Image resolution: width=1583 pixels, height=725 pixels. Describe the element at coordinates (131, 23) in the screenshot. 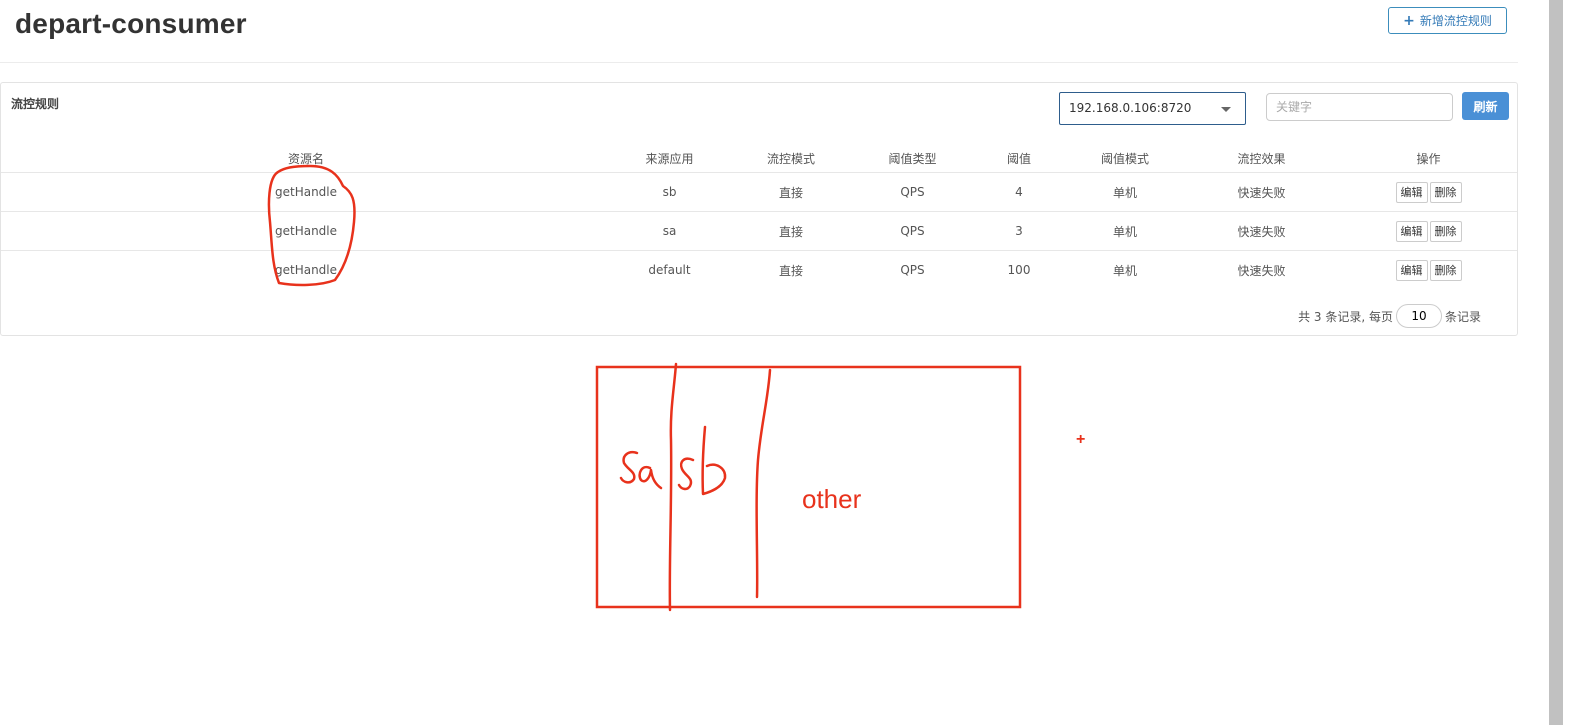

I see `page-title: depart-consumer` at that location.